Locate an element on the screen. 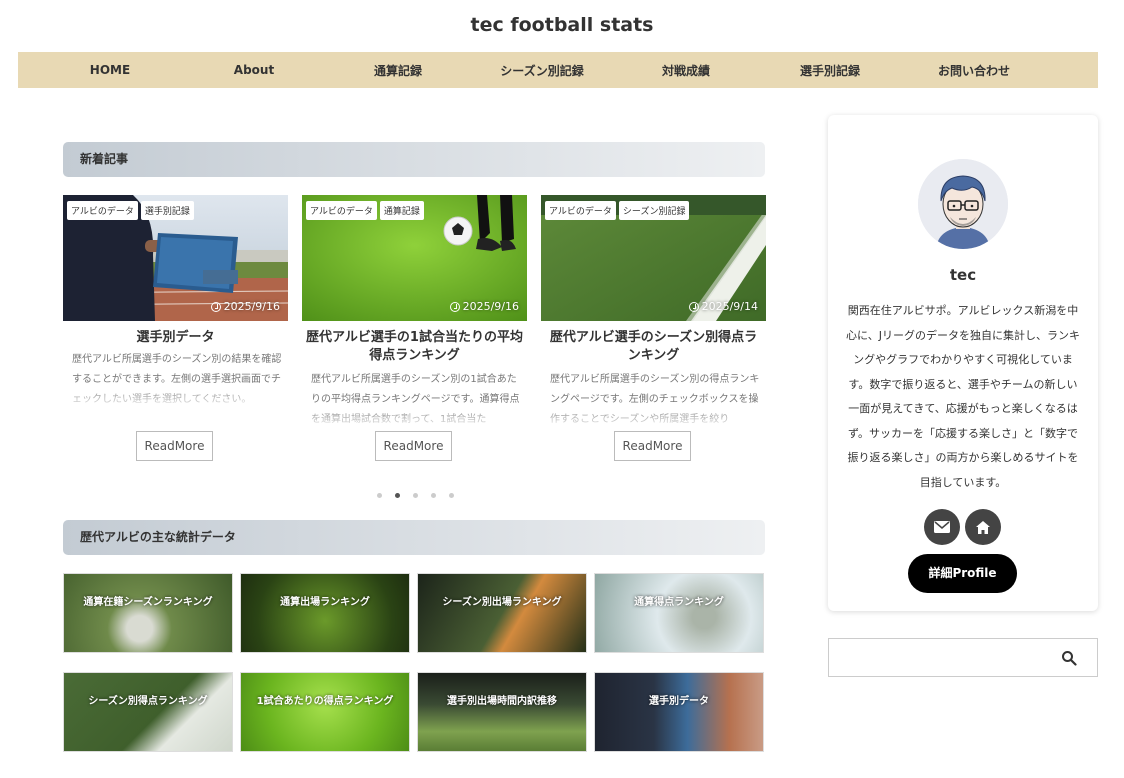 The width and height of the screenshot is (1124, 778). nav-player-records: 選手別記録 is located at coordinates (830, 70).